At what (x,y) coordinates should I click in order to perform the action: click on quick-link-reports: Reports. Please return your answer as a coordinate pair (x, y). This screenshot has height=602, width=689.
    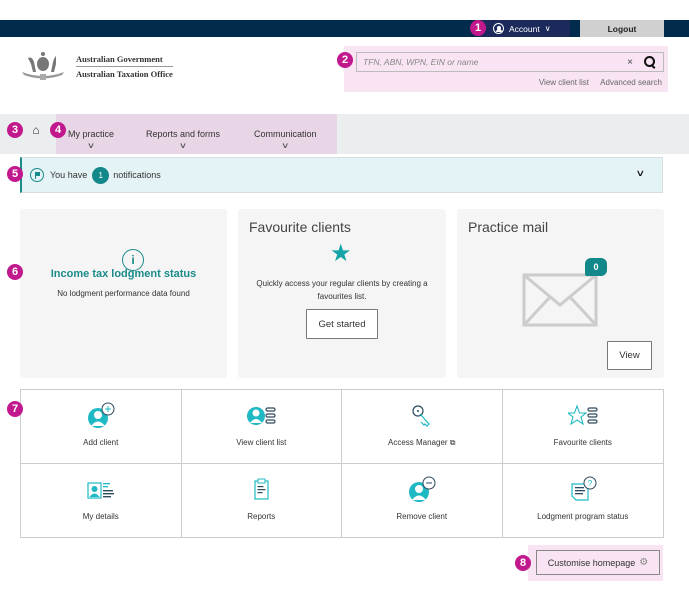
    Looking at the image, I should click on (262, 500).